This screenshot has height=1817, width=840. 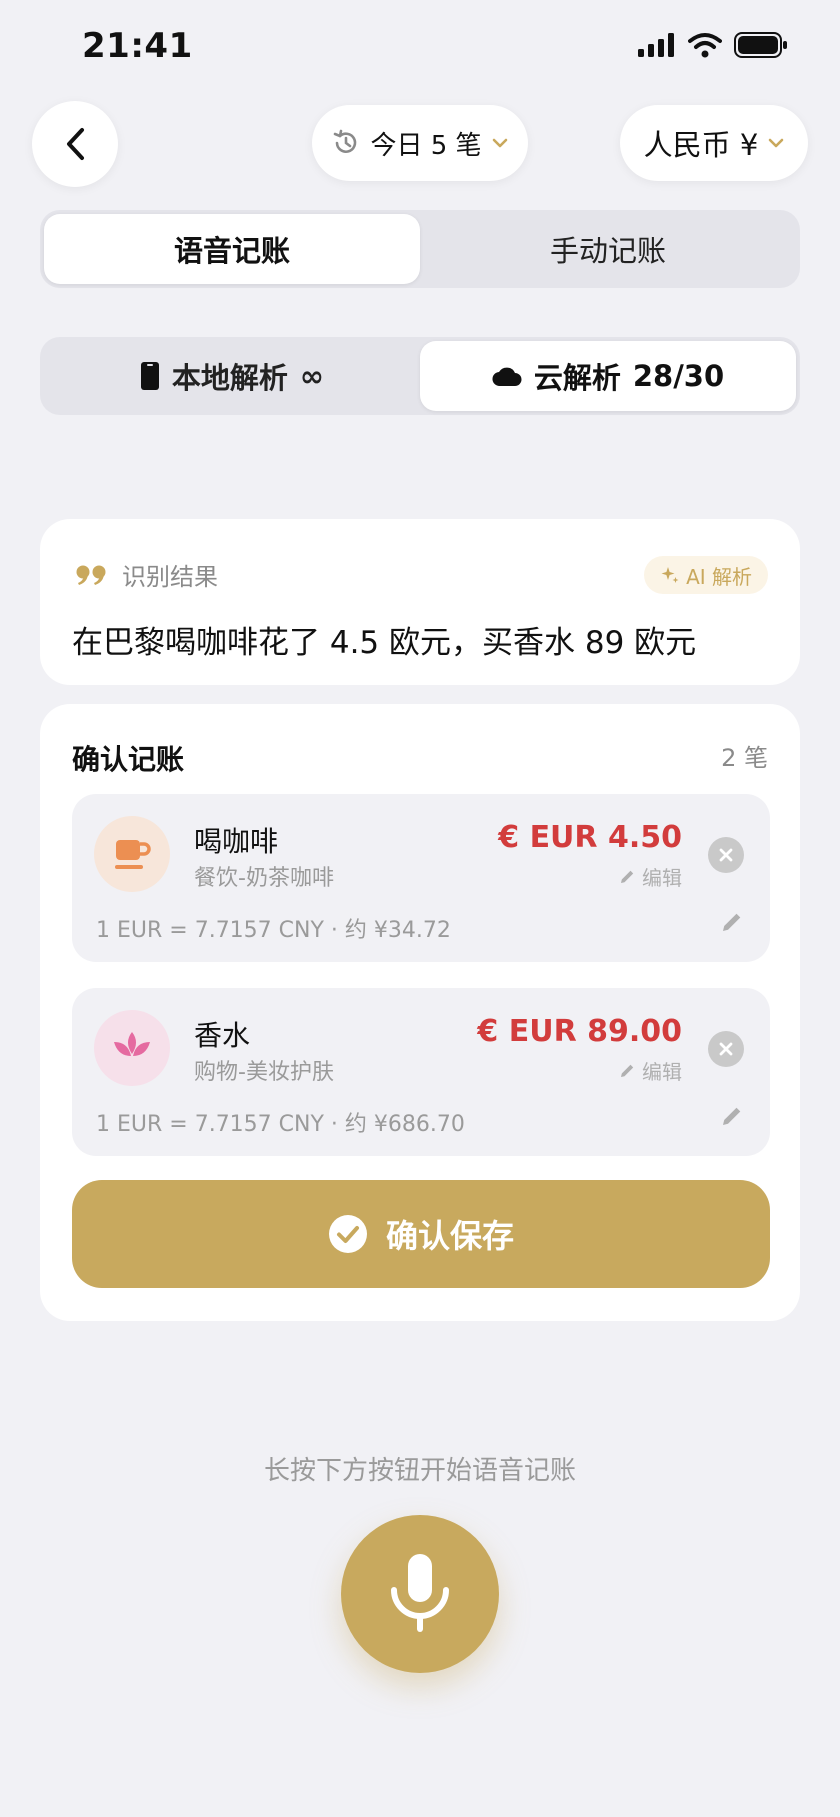 I want to click on wifi-icon, so click(x=705, y=45).